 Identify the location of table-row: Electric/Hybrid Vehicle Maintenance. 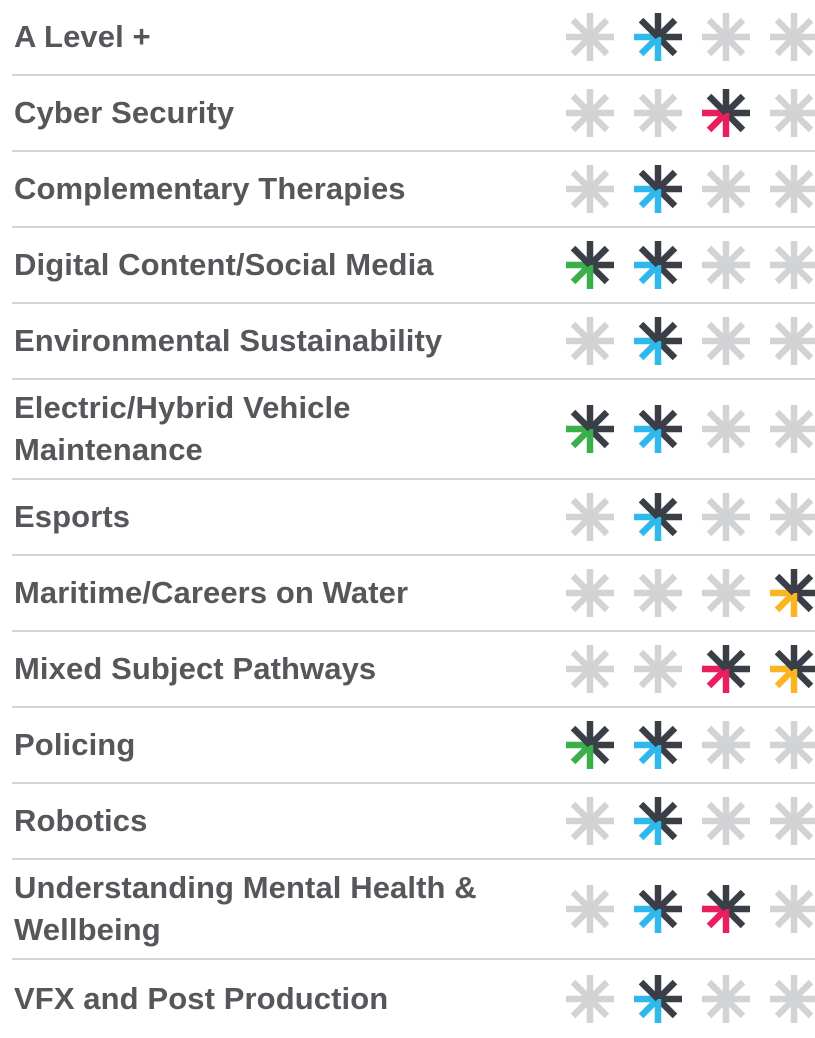
(413, 430).